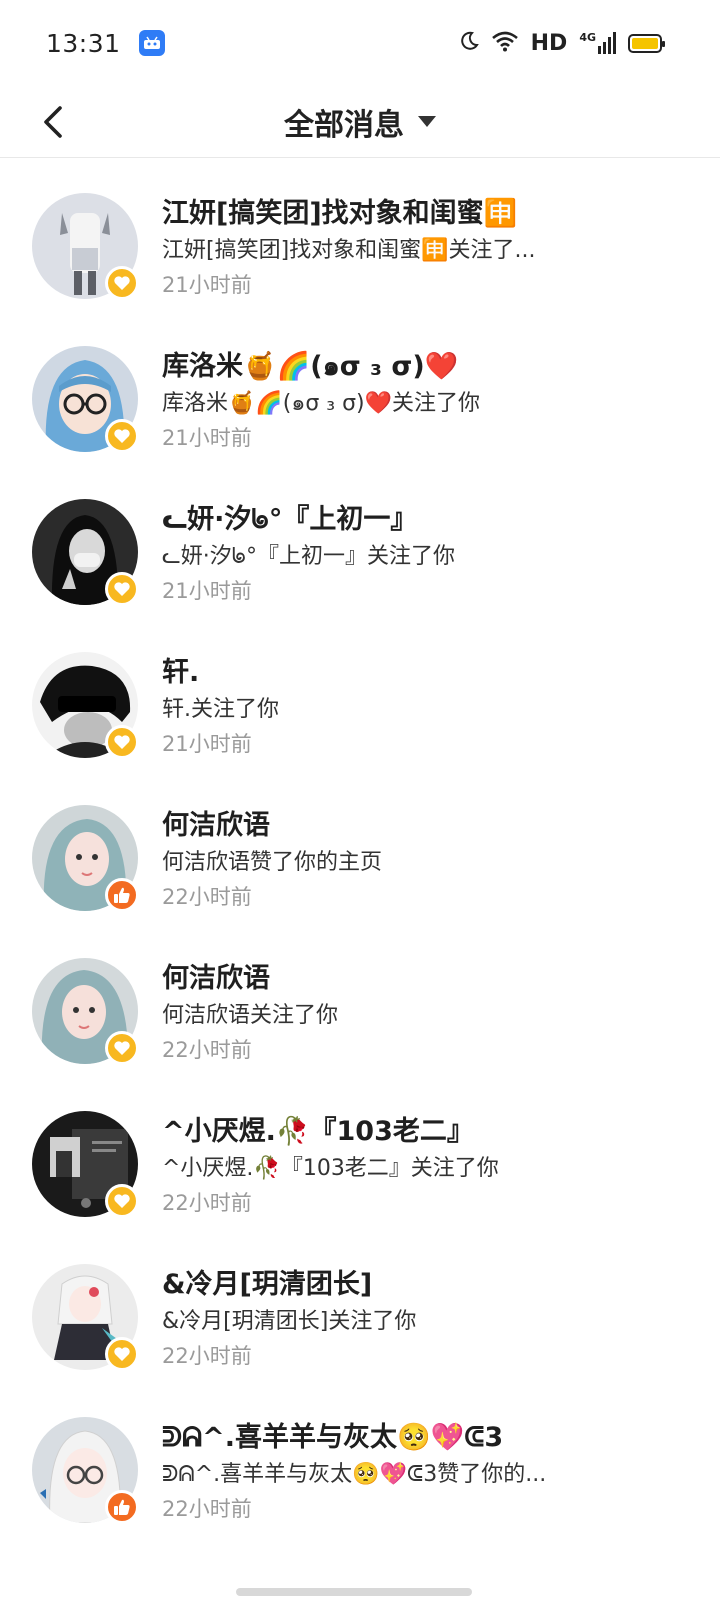 Image resolution: width=720 pixels, height=1600 pixels. I want to click on notification-item: ᕲᕱ^.喜羊羊与灰太🥺💖ᕳ3 ᕲᕱ^.喜羊羊与灰太🥺💖ᕳ3赞了你的... 22小时前, so click(360, 1458).